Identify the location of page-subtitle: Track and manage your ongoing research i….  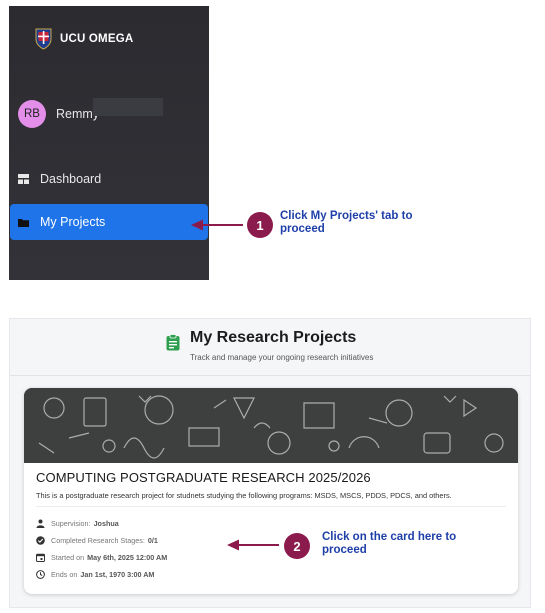
(282, 357).